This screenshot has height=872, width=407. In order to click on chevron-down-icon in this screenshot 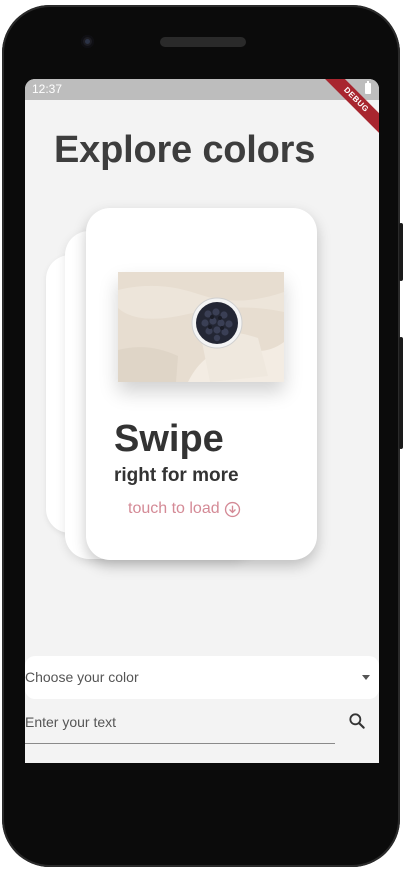, I will do `click(366, 677)`.